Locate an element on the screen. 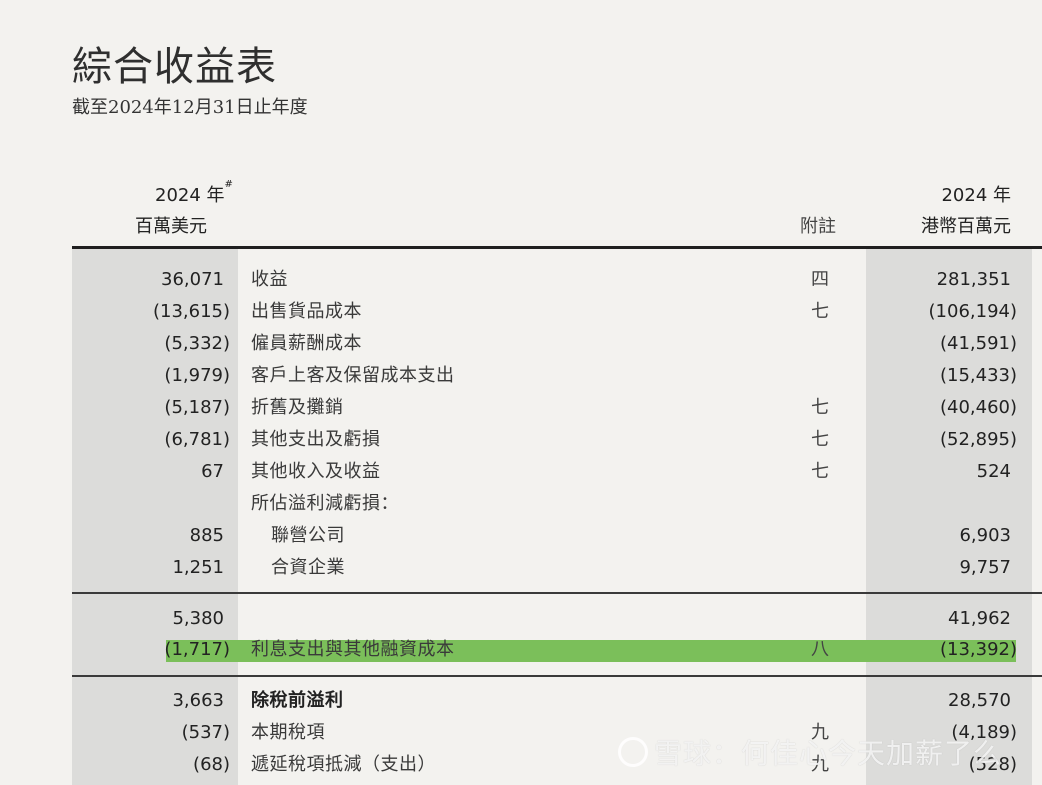 This screenshot has height=785, width=1042. hkd-value-cell: (40,460) is located at coordinates (978, 407).